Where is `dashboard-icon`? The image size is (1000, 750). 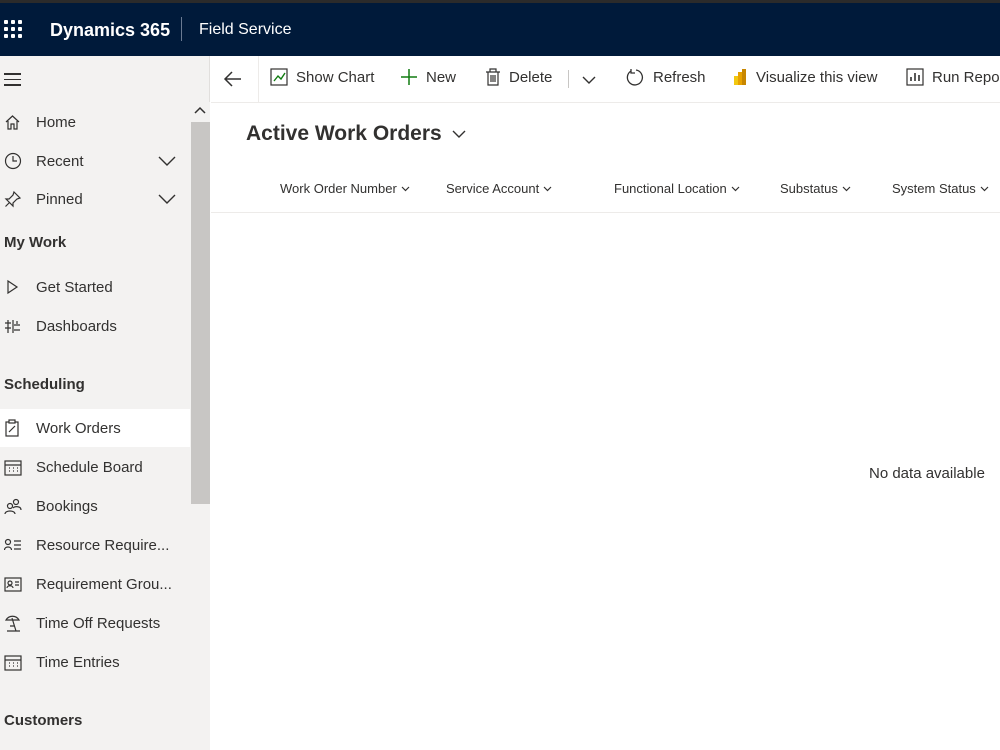
dashboard-icon is located at coordinates (12, 326).